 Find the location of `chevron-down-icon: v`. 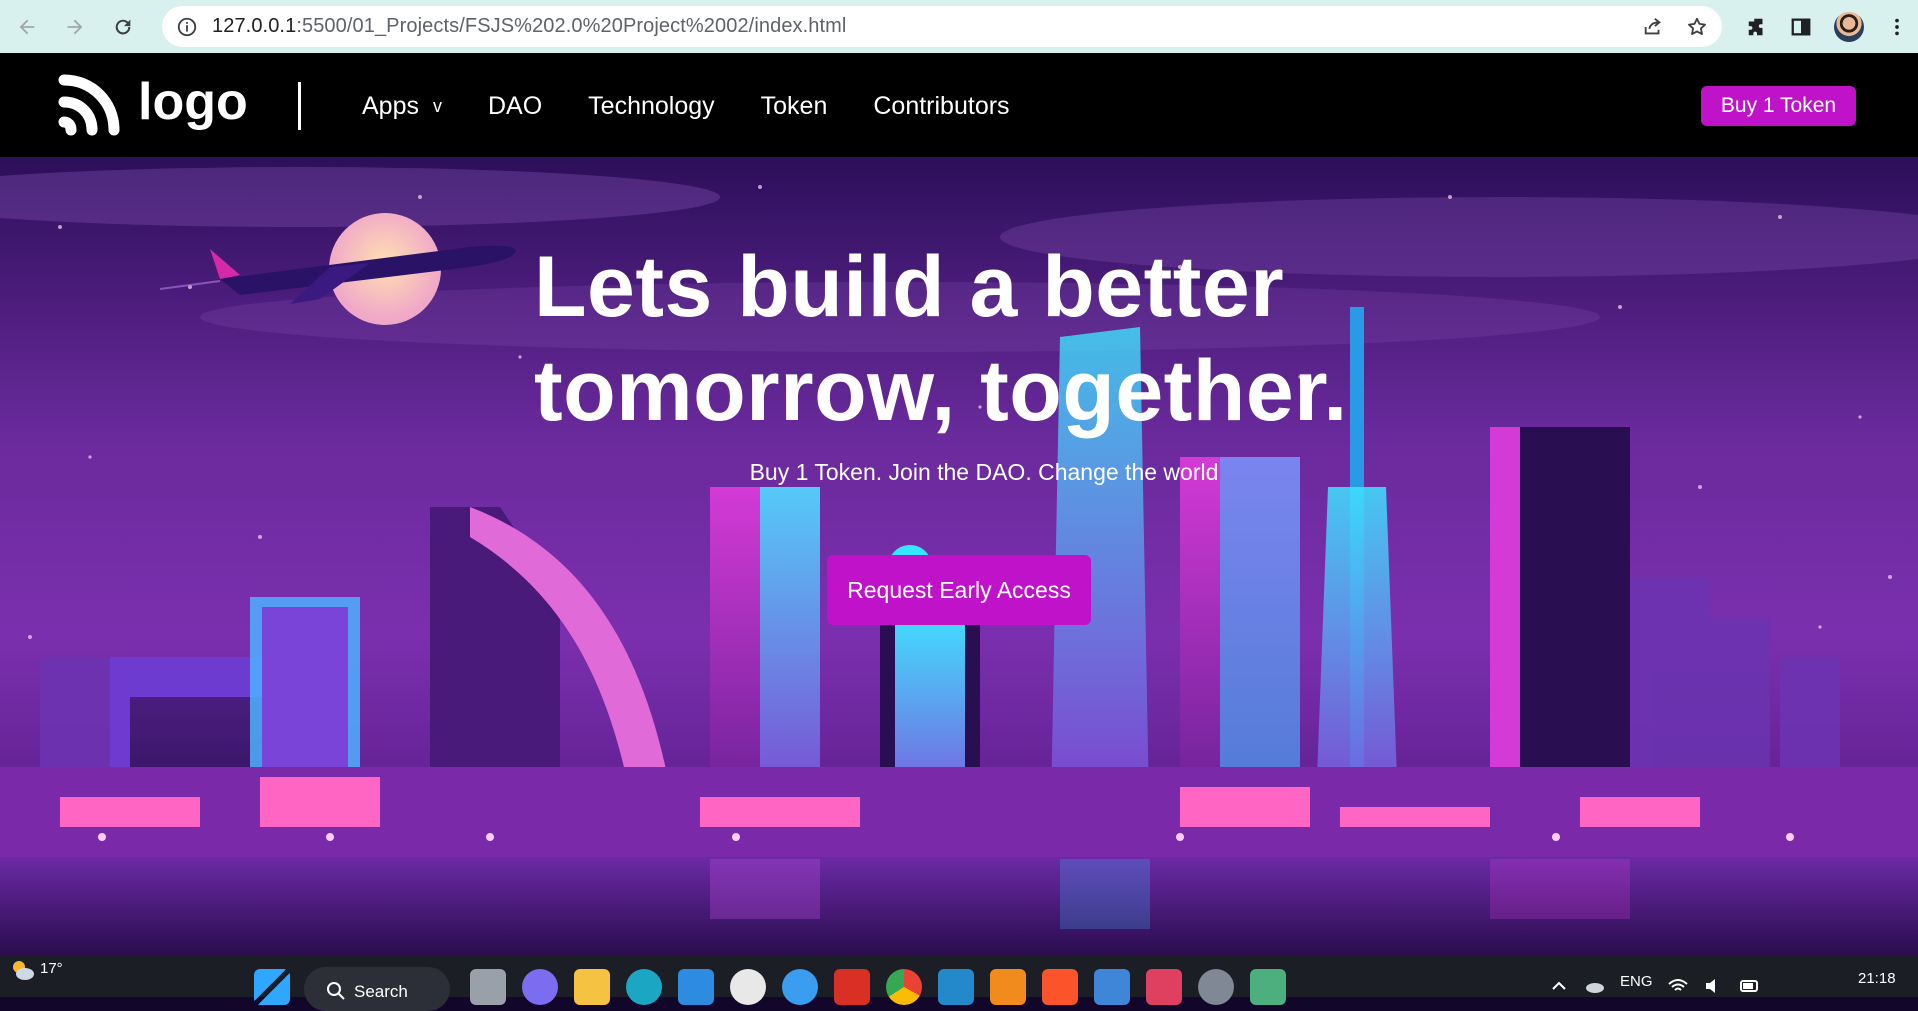

chevron-down-icon: v is located at coordinates (437, 105).